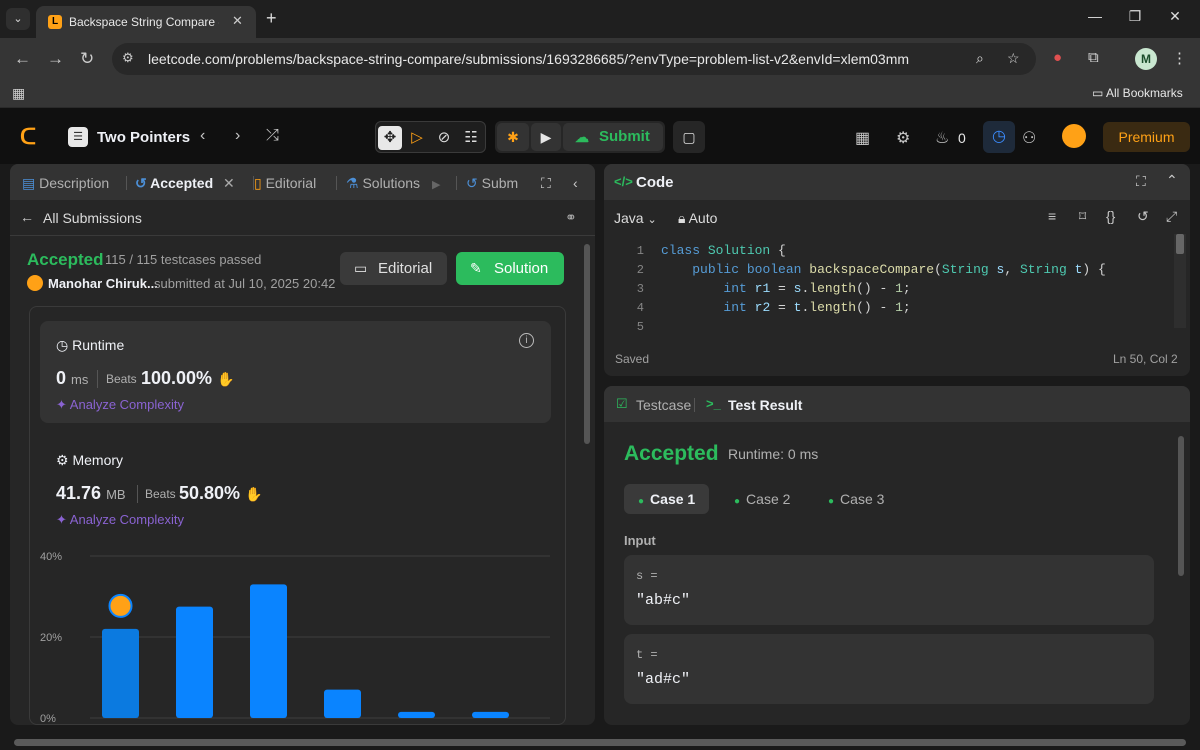 Image resolution: width=1200 pixels, height=750 pixels. I want to click on timer-button: ◷, so click(999, 137).